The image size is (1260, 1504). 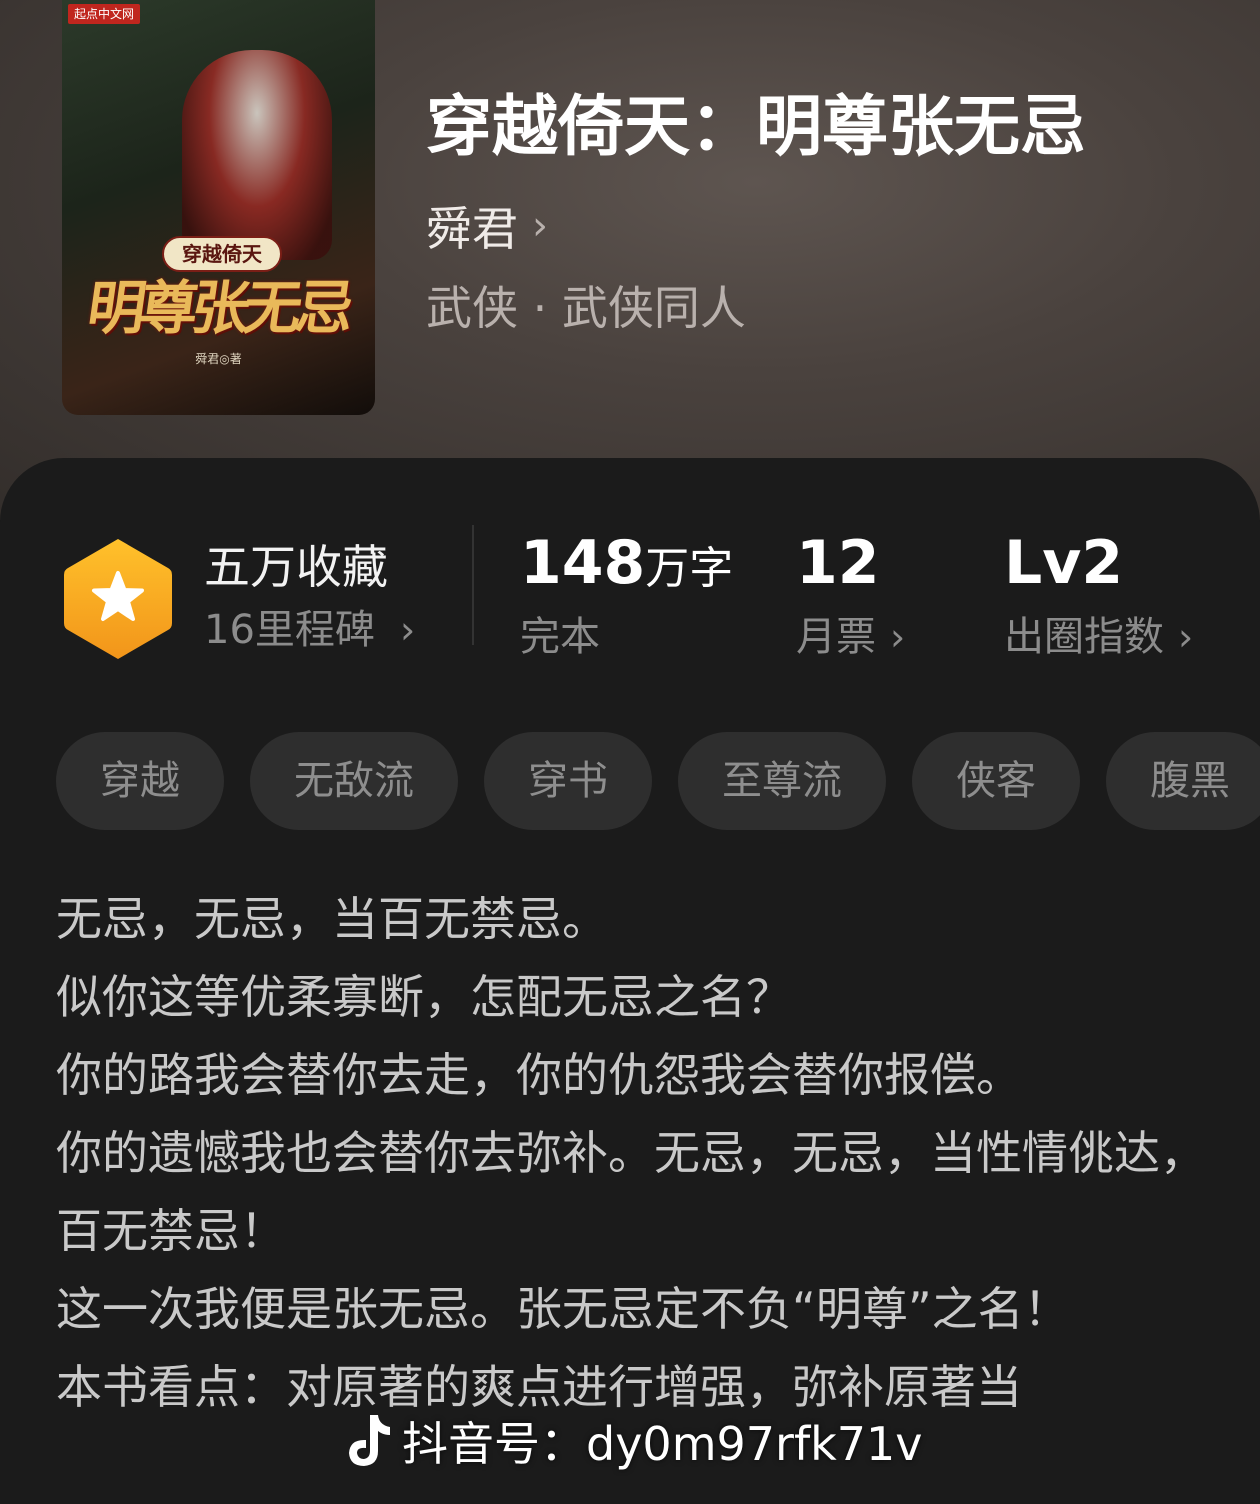 What do you see at coordinates (689, 568) in the screenshot?
I see `word-count-unit: 万字` at bounding box center [689, 568].